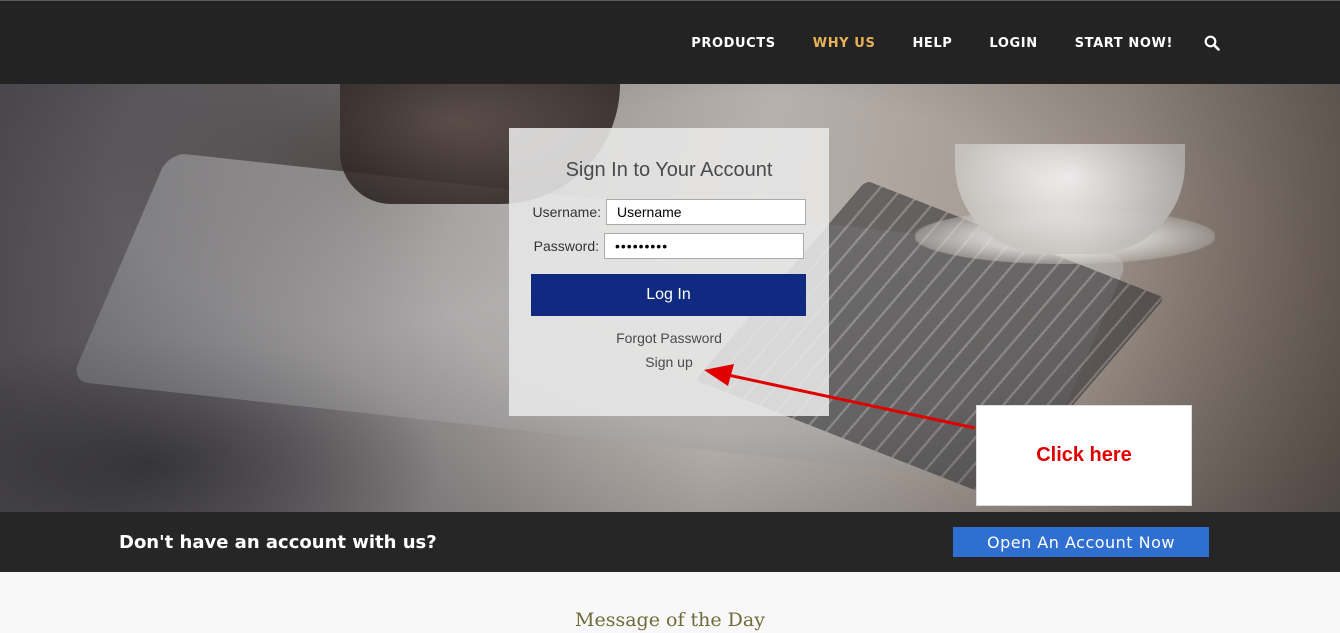  I want to click on account-cta-text: Don't have an account with us?, so click(278, 542).